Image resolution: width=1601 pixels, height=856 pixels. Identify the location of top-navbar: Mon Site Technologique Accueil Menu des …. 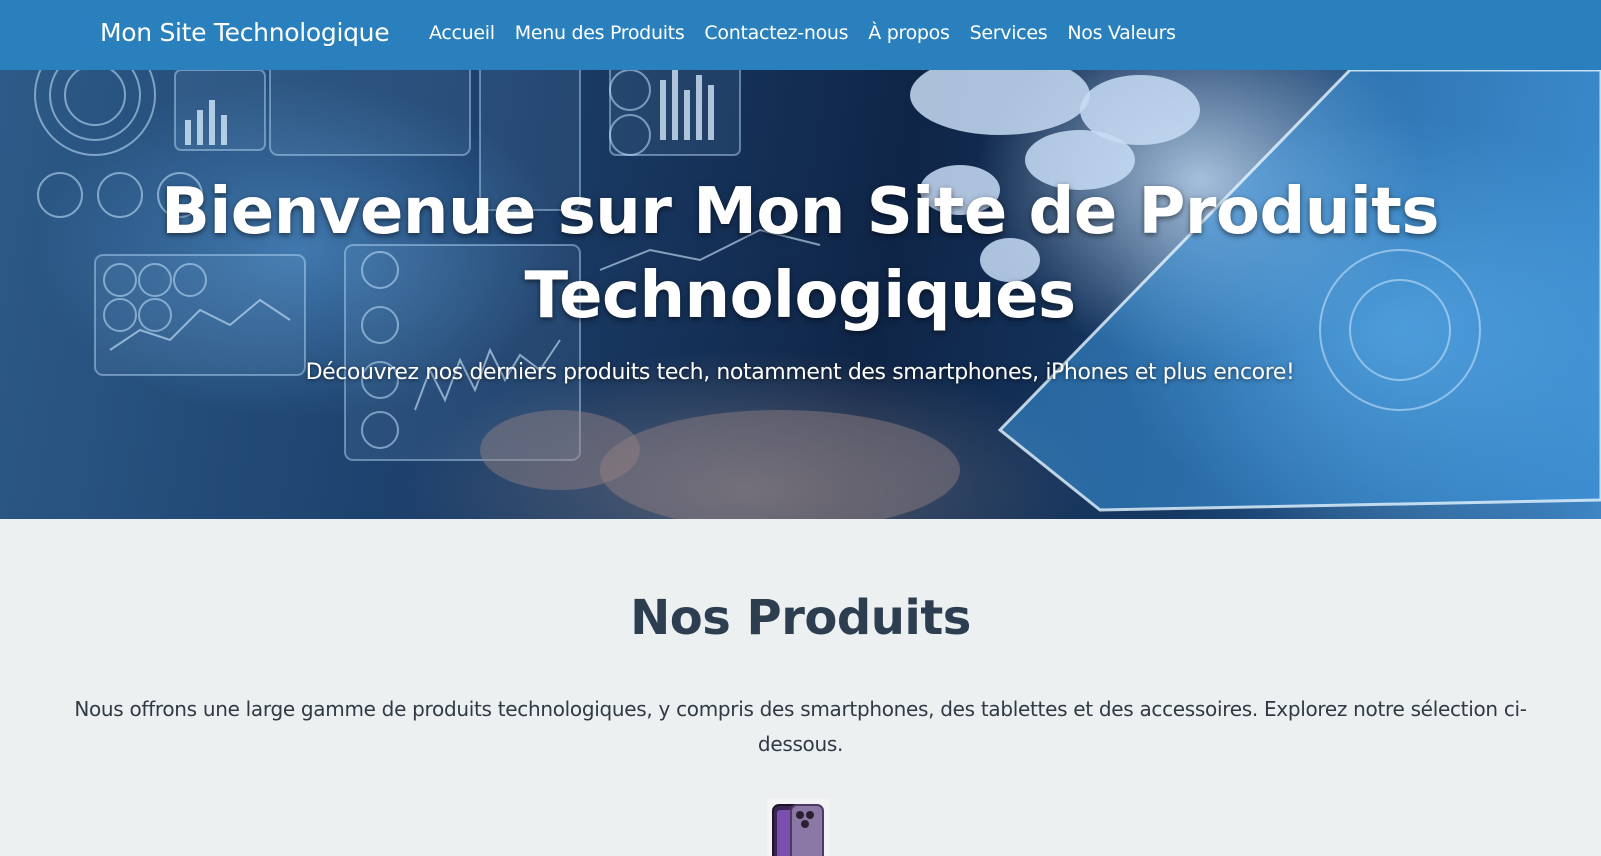
(800, 35).